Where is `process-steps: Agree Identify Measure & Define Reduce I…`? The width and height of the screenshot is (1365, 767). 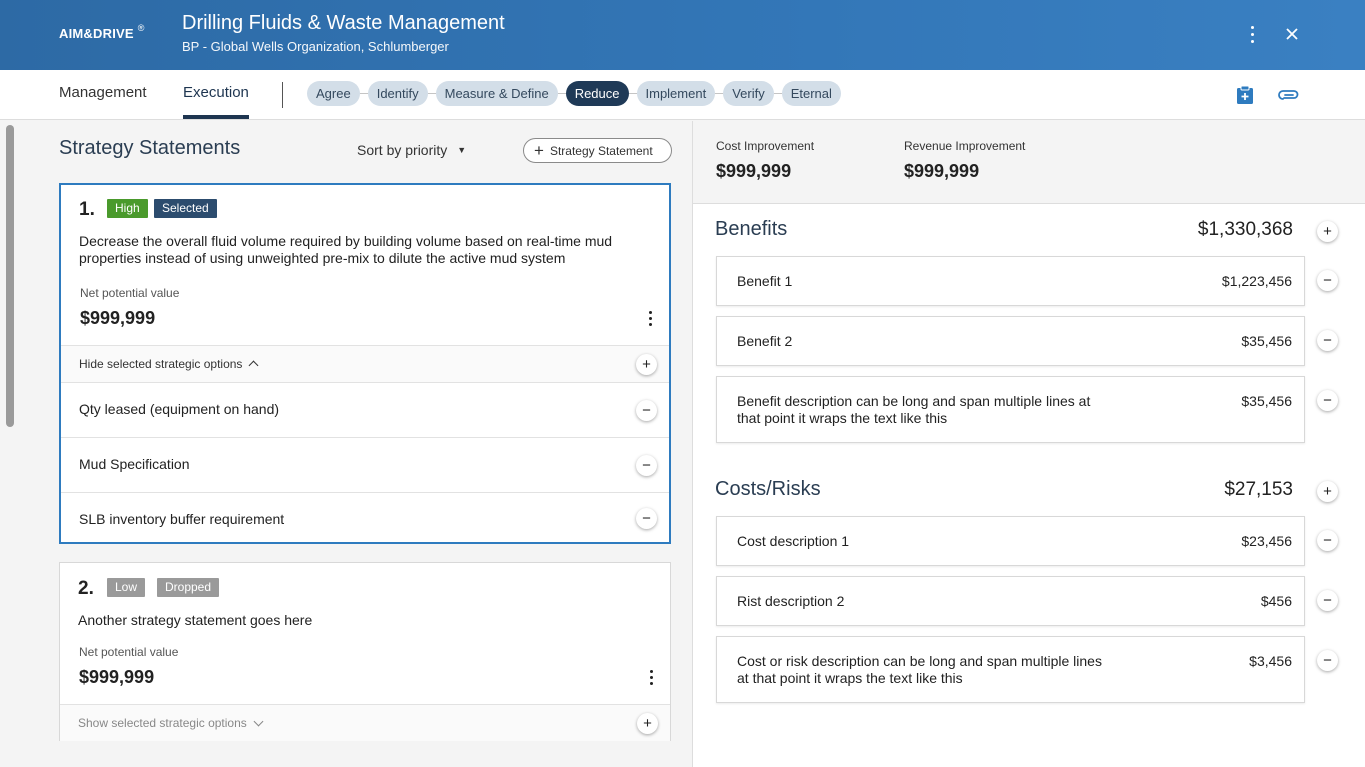
process-steps: Agree Identify Measure & Define Reduce I… is located at coordinates (578, 93).